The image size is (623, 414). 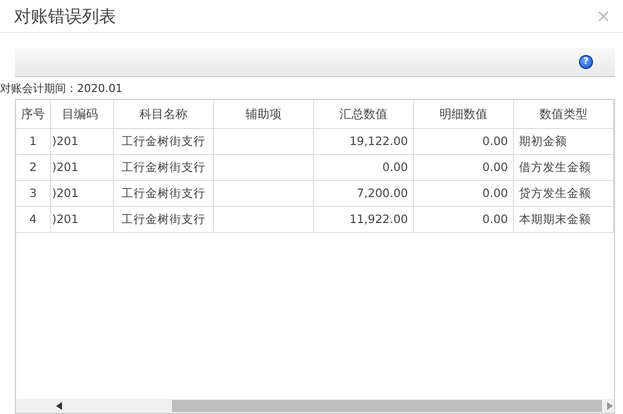 What do you see at coordinates (59, 406) in the screenshot?
I see `scroll-left-icon` at bounding box center [59, 406].